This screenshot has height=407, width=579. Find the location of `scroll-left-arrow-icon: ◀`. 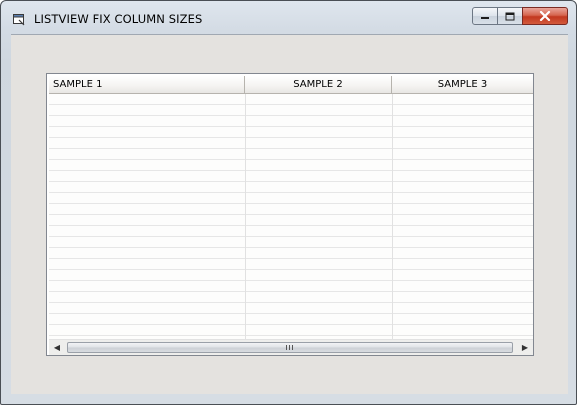

scroll-left-arrow-icon: ◀ is located at coordinates (57, 347).